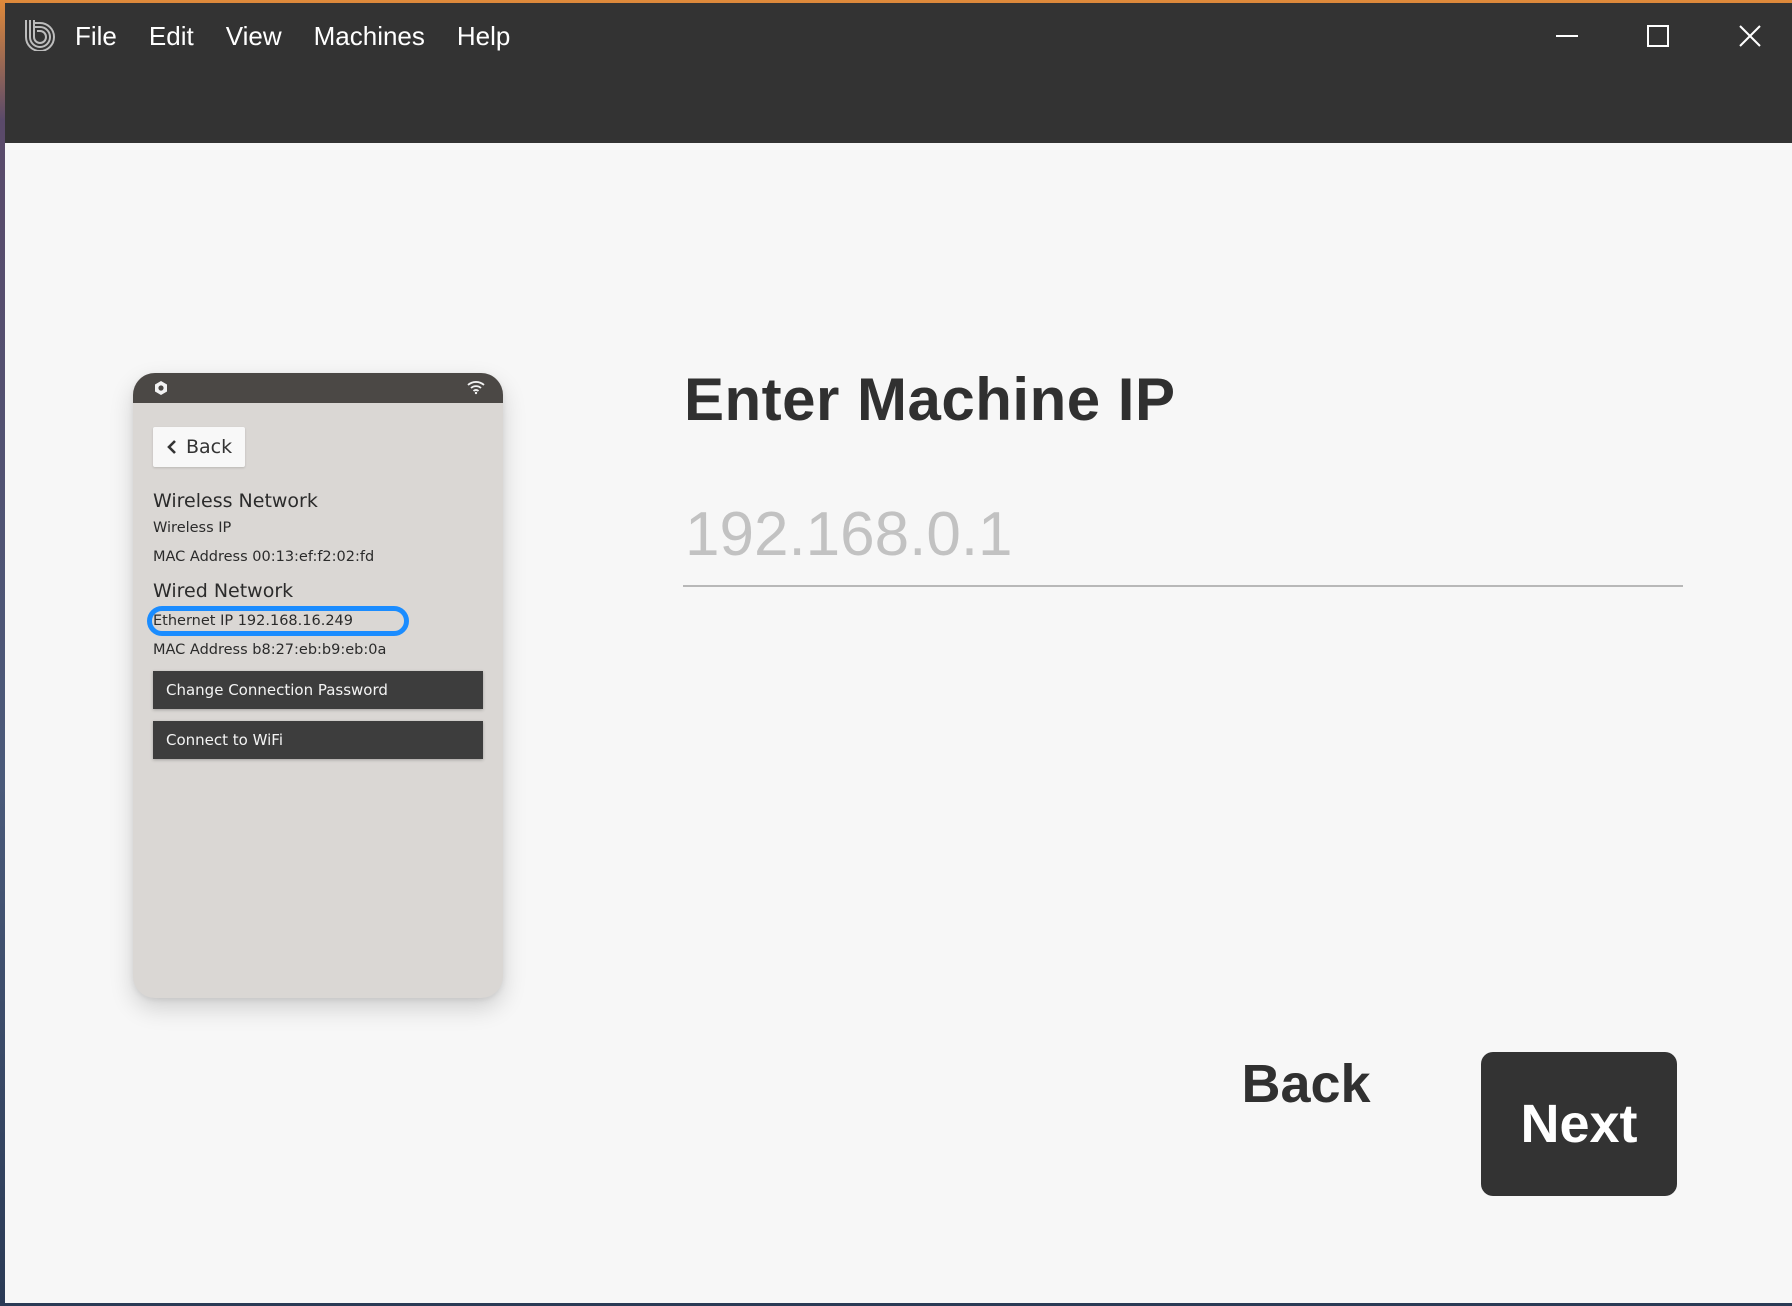 This screenshot has height=1306, width=1792. Describe the element at coordinates (318, 388) in the screenshot. I see `illustration-status-bar` at that location.